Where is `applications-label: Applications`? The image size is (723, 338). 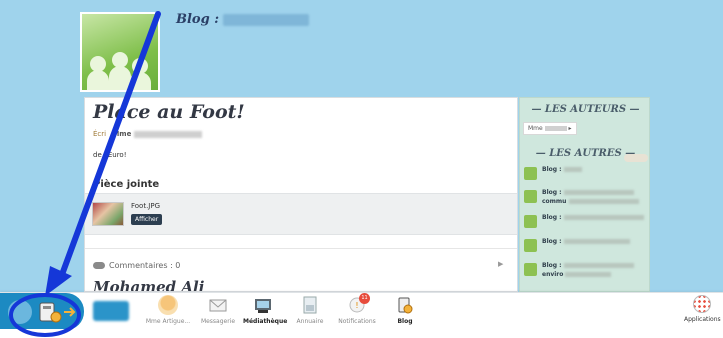
applications-label: Applications is located at coordinates (702, 319).